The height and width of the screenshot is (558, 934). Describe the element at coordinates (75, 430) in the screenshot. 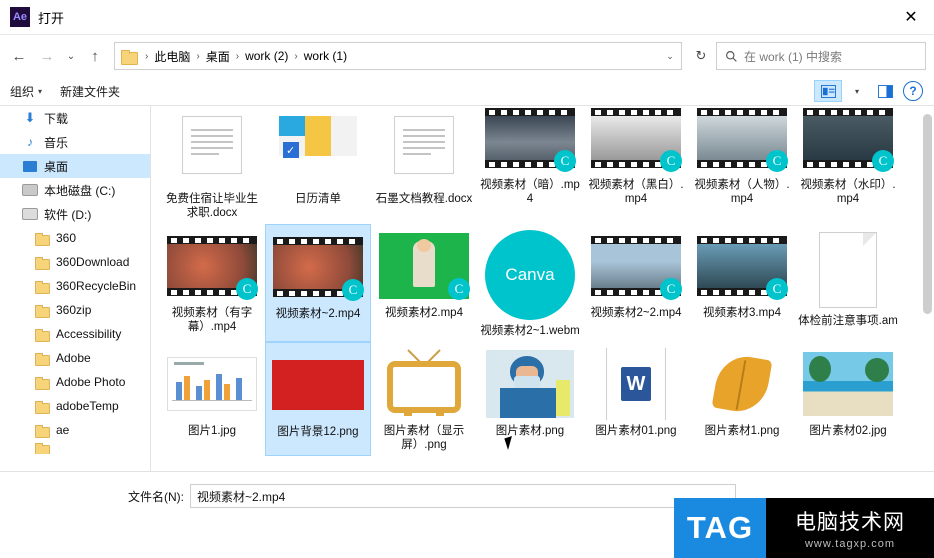

I see `sidebar-item-ae: ae` at that location.